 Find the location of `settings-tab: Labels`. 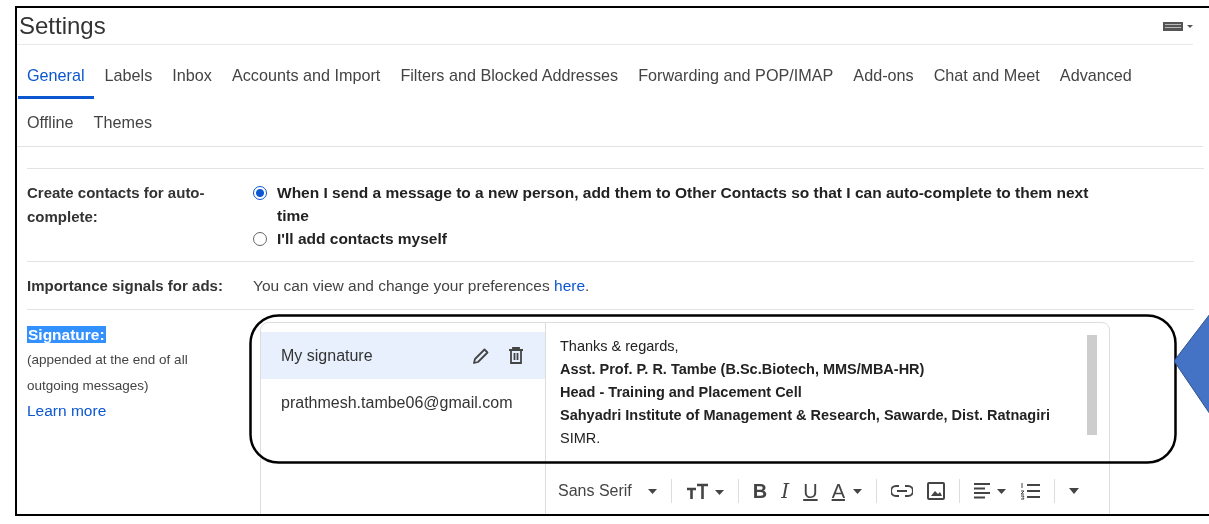

settings-tab: Labels is located at coordinates (128, 75).